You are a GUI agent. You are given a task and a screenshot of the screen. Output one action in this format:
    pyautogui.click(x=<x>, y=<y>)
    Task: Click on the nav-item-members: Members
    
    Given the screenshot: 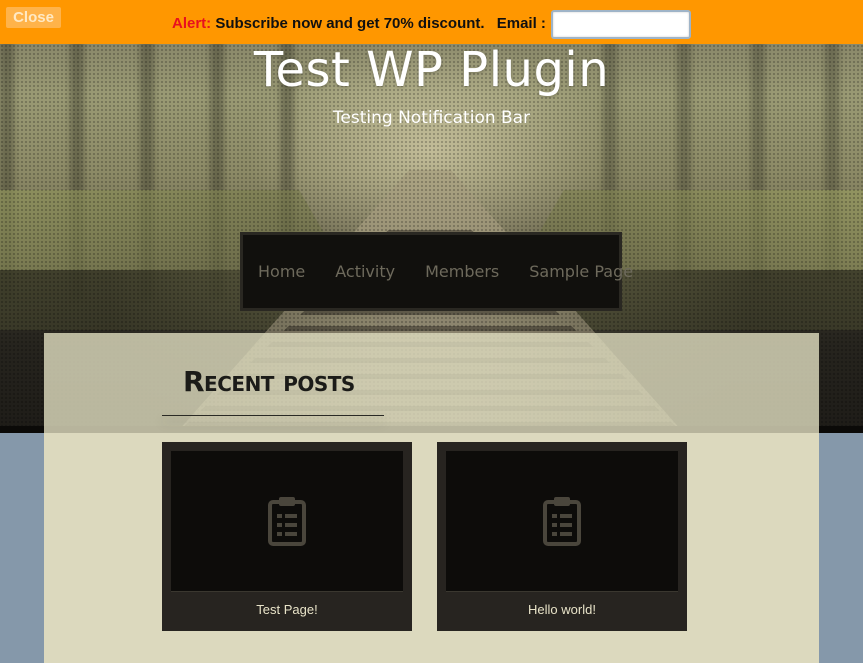 What is the action you would take?
    pyautogui.click(x=462, y=271)
    